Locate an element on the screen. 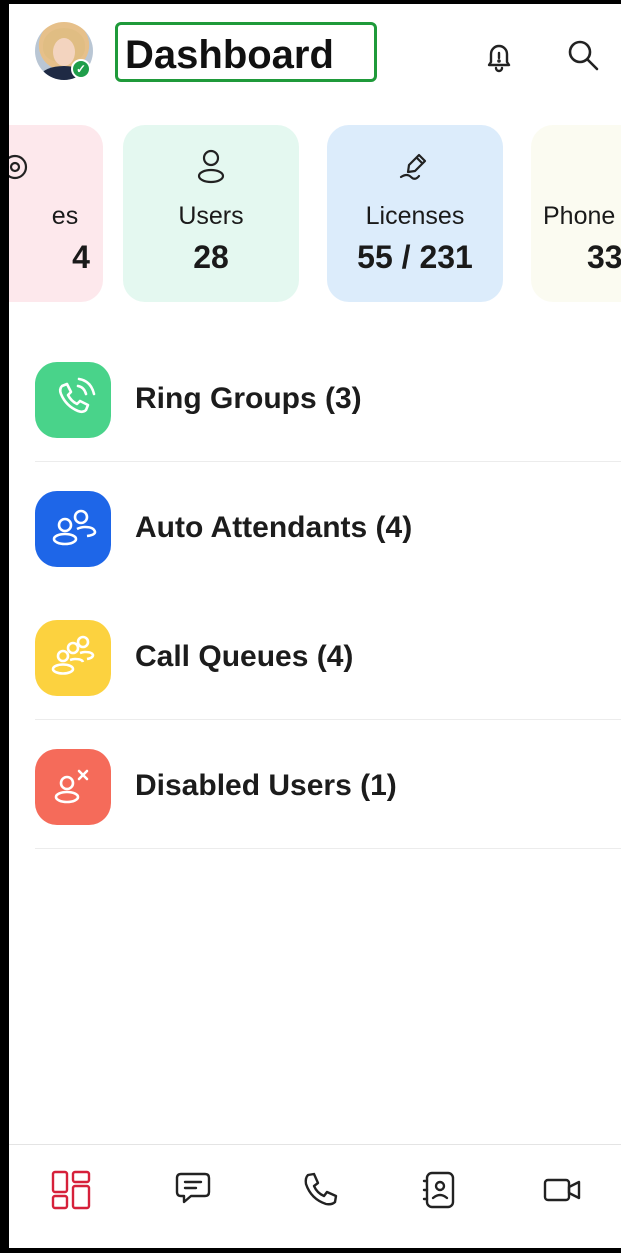  stat-value: 4 is located at coordinates (81, 257).